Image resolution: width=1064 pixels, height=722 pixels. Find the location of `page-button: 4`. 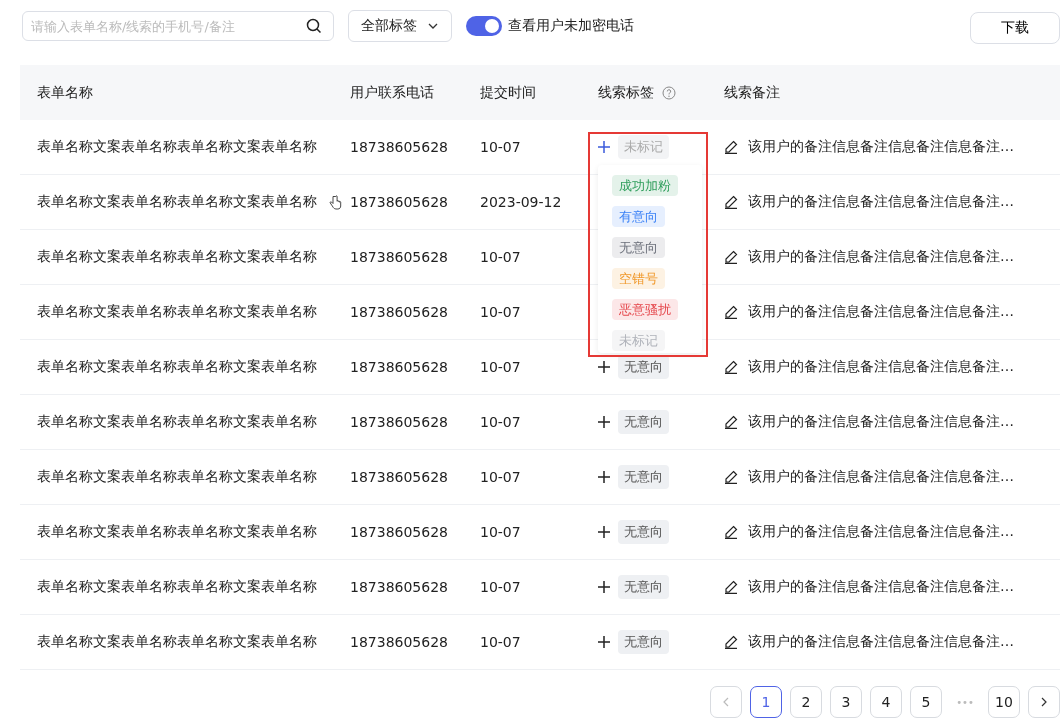

page-button: 4 is located at coordinates (886, 702).